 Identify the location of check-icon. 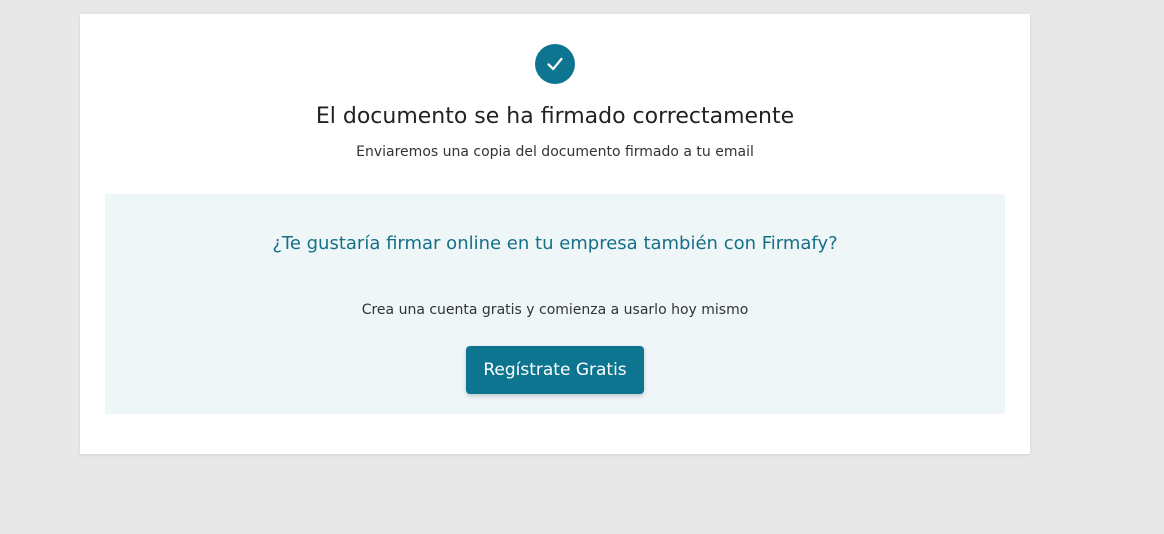
(555, 64).